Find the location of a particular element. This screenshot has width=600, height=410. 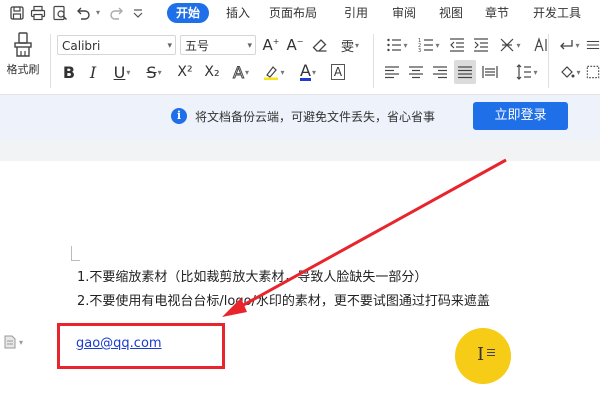

decrease-indent-icon is located at coordinates (457, 45).